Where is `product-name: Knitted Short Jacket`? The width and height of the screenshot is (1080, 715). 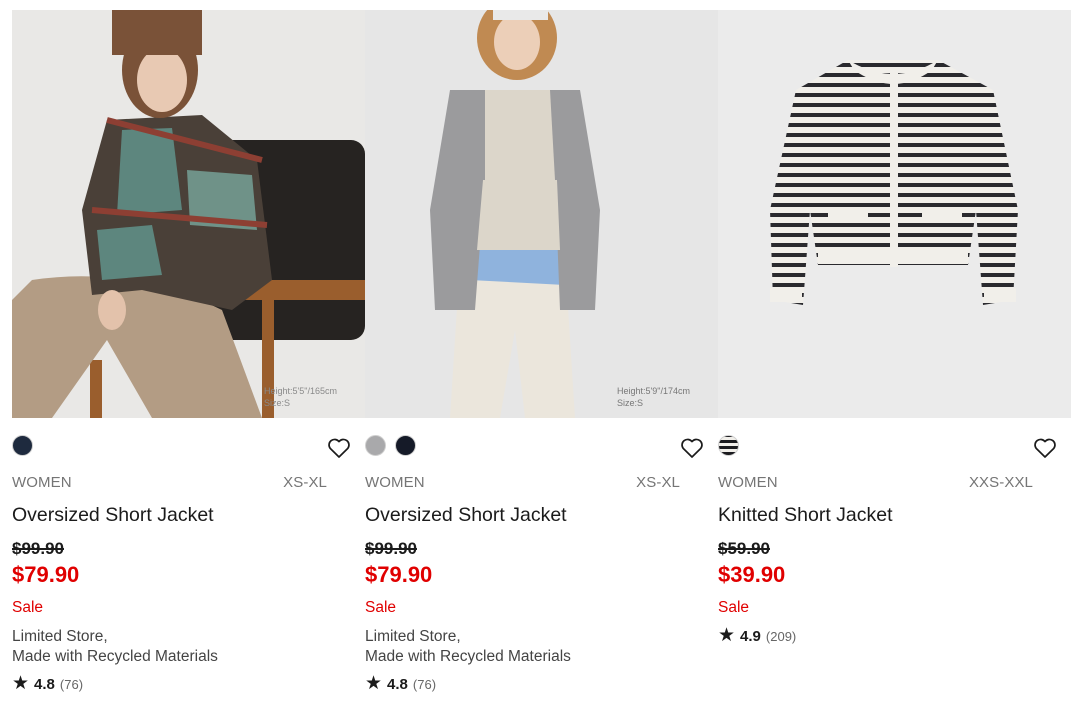
product-name: Knitted Short Jacket is located at coordinates (805, 515).